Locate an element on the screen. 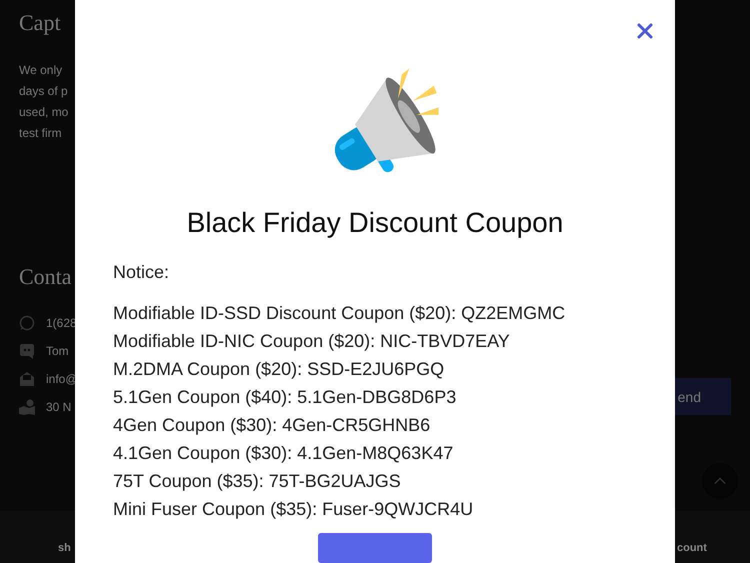  notice-label: Notice: is located at coordinates (141, 272).